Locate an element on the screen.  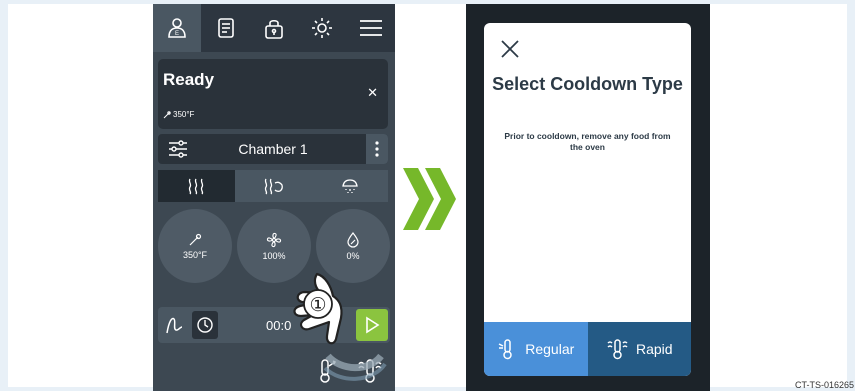
fan-icon is located at coordinates (274, 239).